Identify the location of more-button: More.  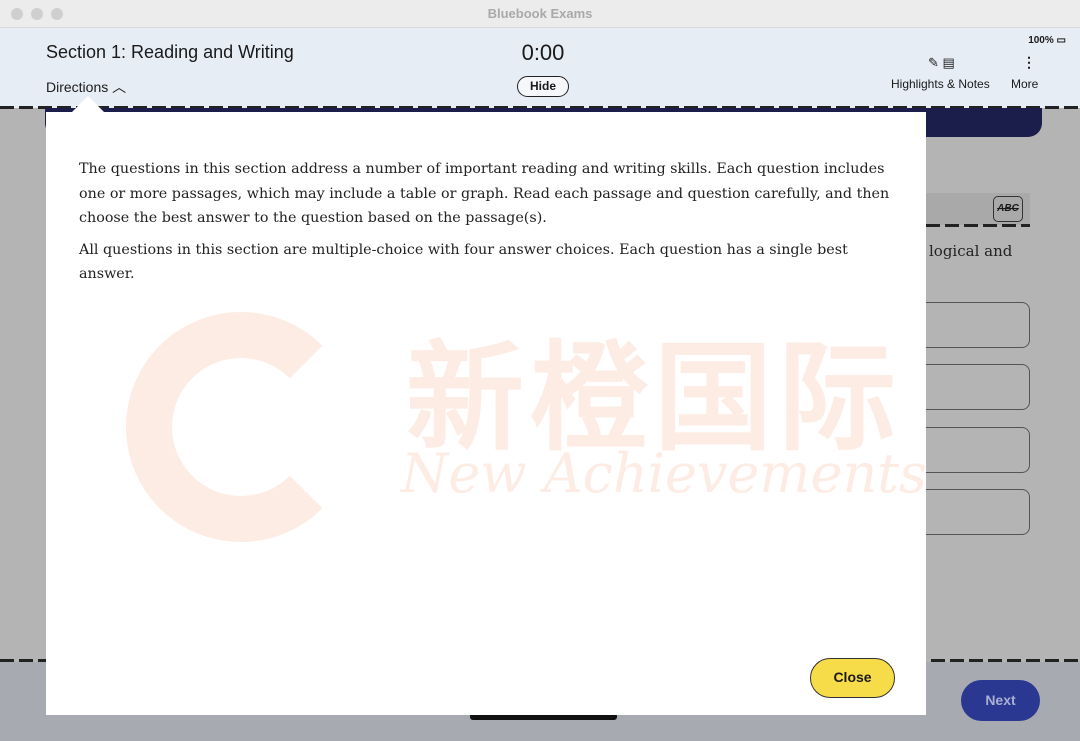
(1024, 84).